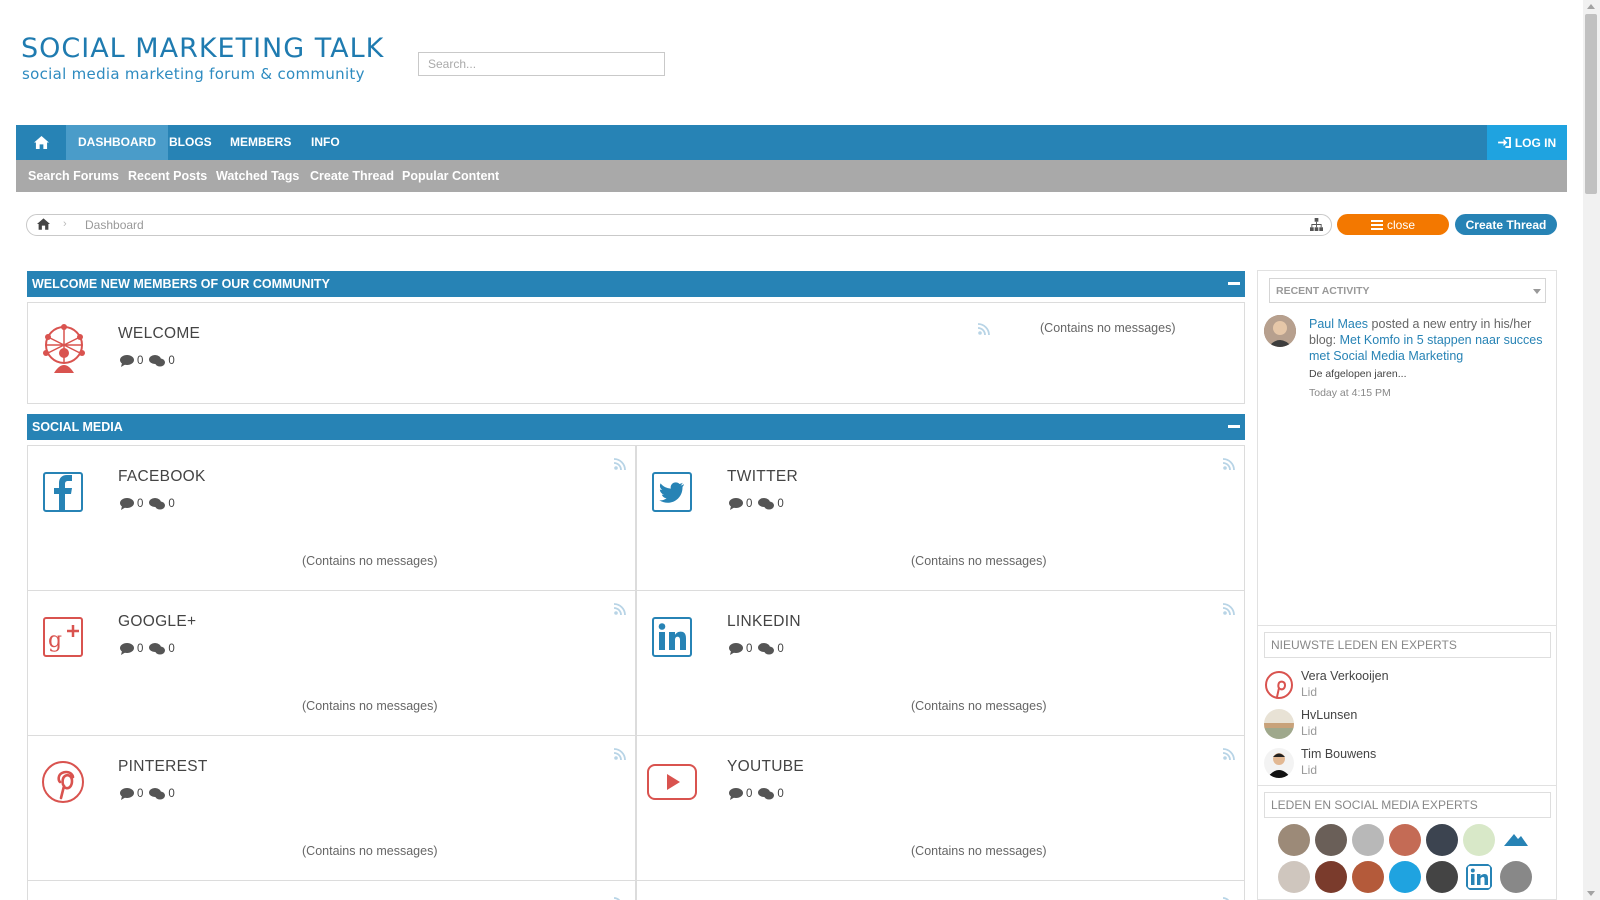 Image resolution: width=1600 pixels, height=900 pixels. Describe the element at coordinates (1407, 290) in the screenshot. I see `activity-select: RECENT ACTIVITY` at that location.